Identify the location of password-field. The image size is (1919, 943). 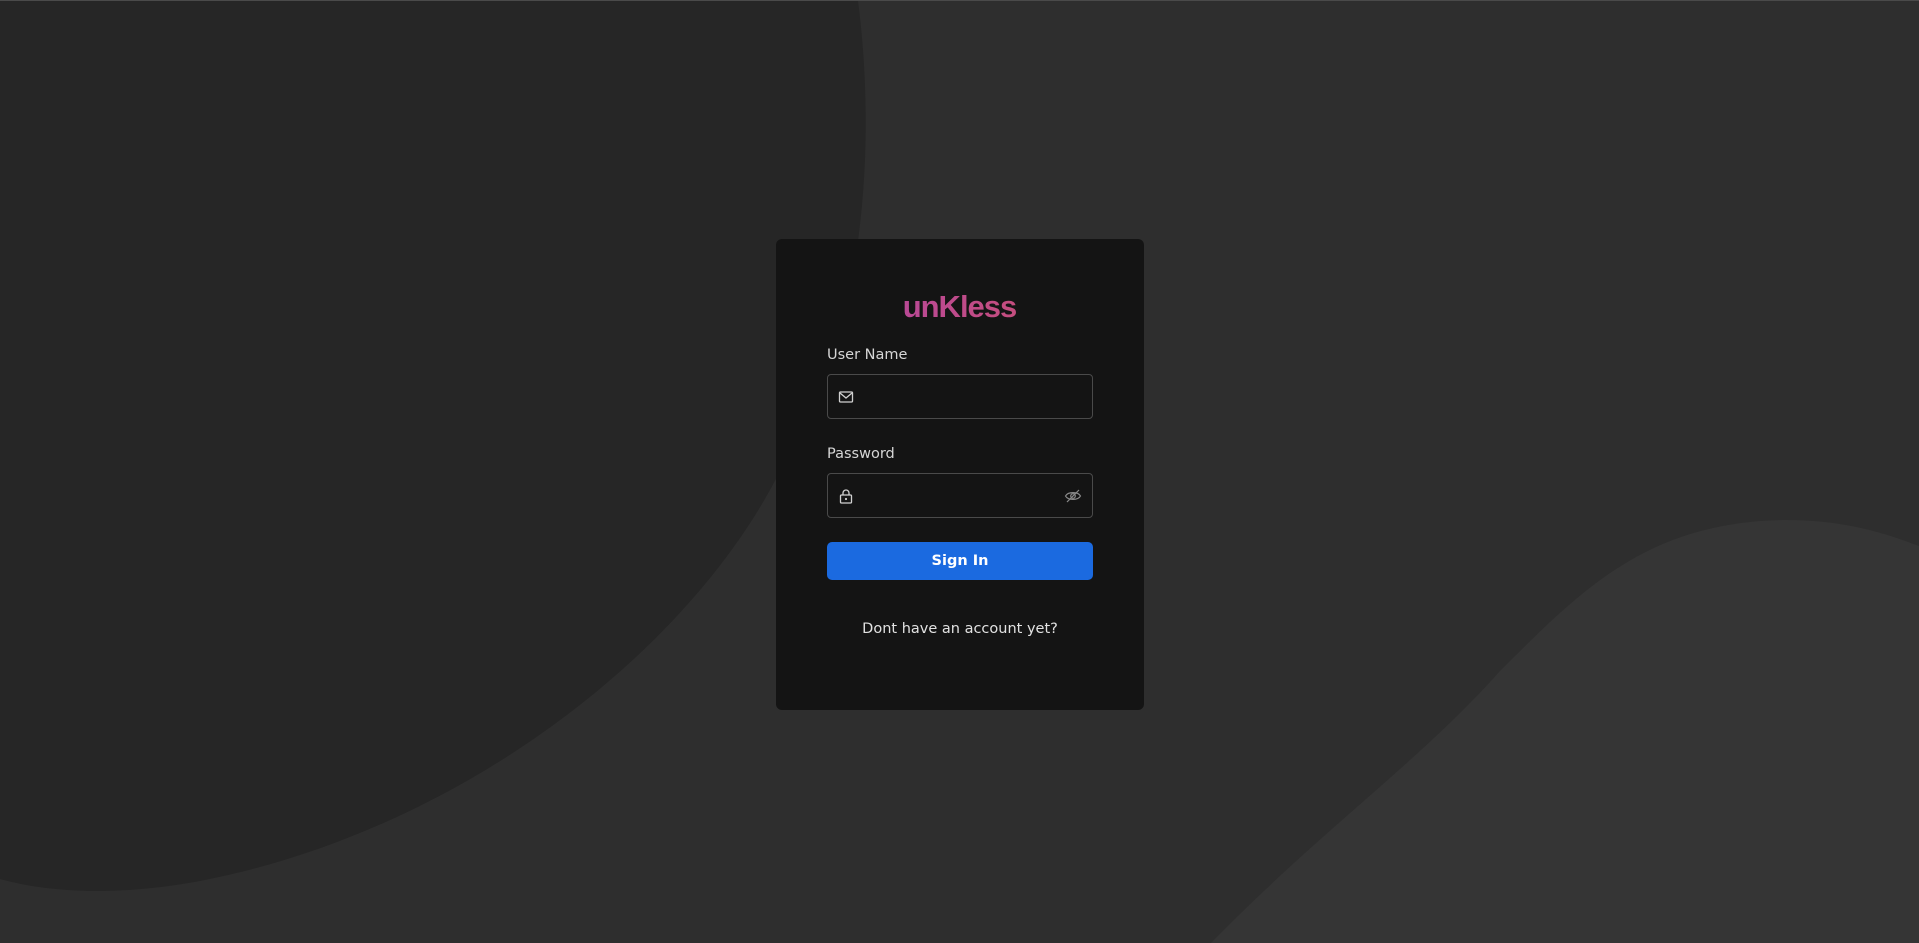
(960, 496).